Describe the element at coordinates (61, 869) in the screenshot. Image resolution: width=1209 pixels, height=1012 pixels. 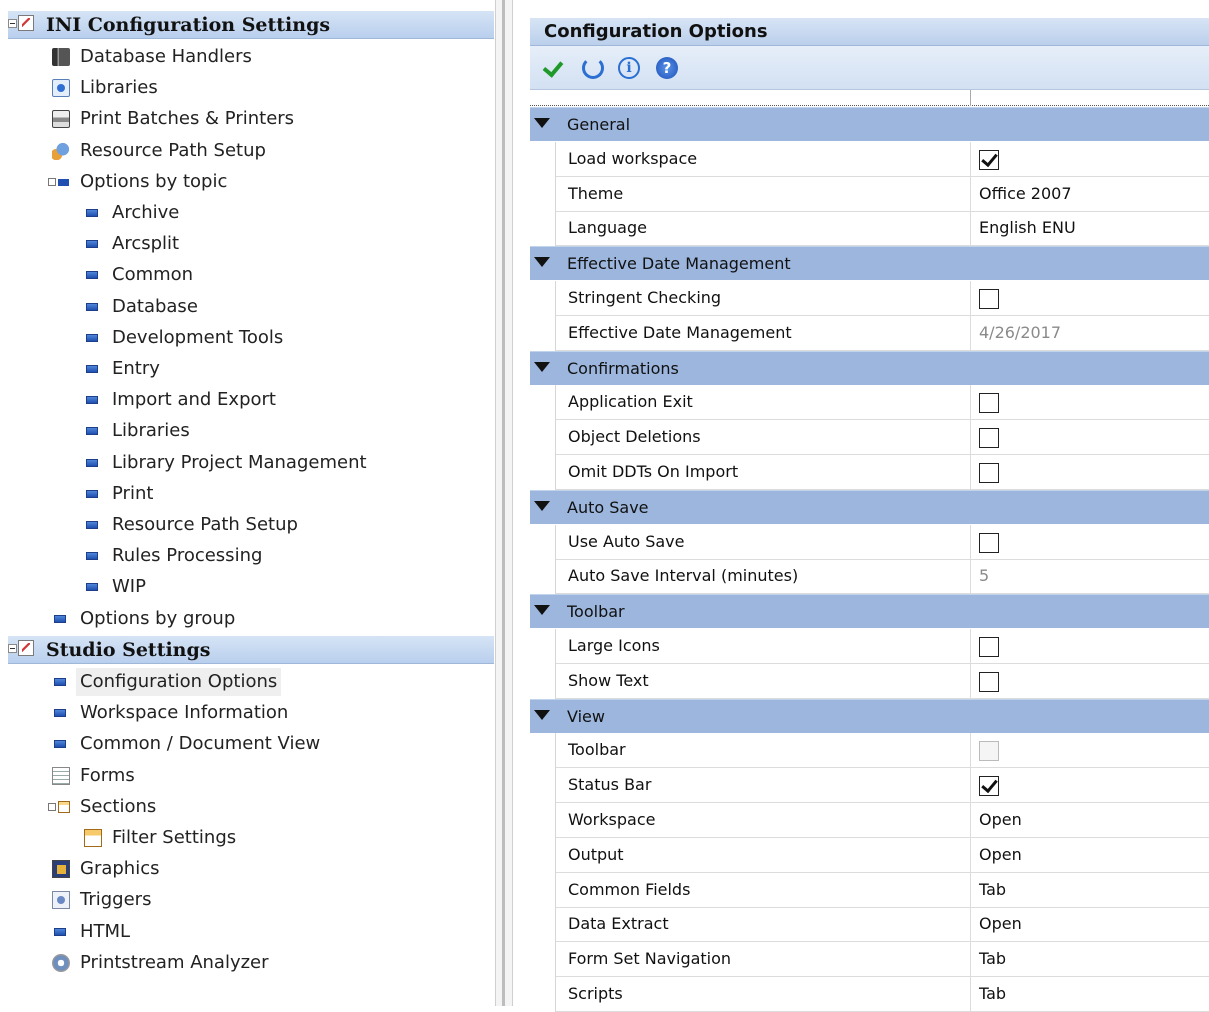
I see `graphics-icon` at that location.